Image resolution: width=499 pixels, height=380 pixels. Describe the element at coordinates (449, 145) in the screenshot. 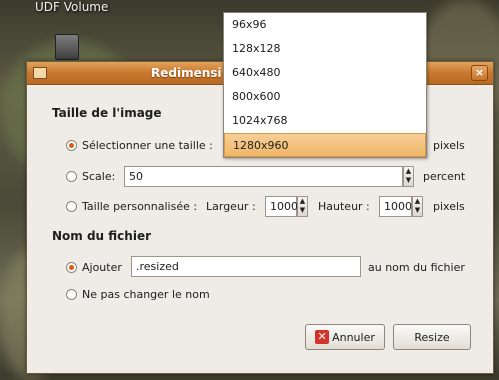

I see `pixels-label: pixels` at that location.